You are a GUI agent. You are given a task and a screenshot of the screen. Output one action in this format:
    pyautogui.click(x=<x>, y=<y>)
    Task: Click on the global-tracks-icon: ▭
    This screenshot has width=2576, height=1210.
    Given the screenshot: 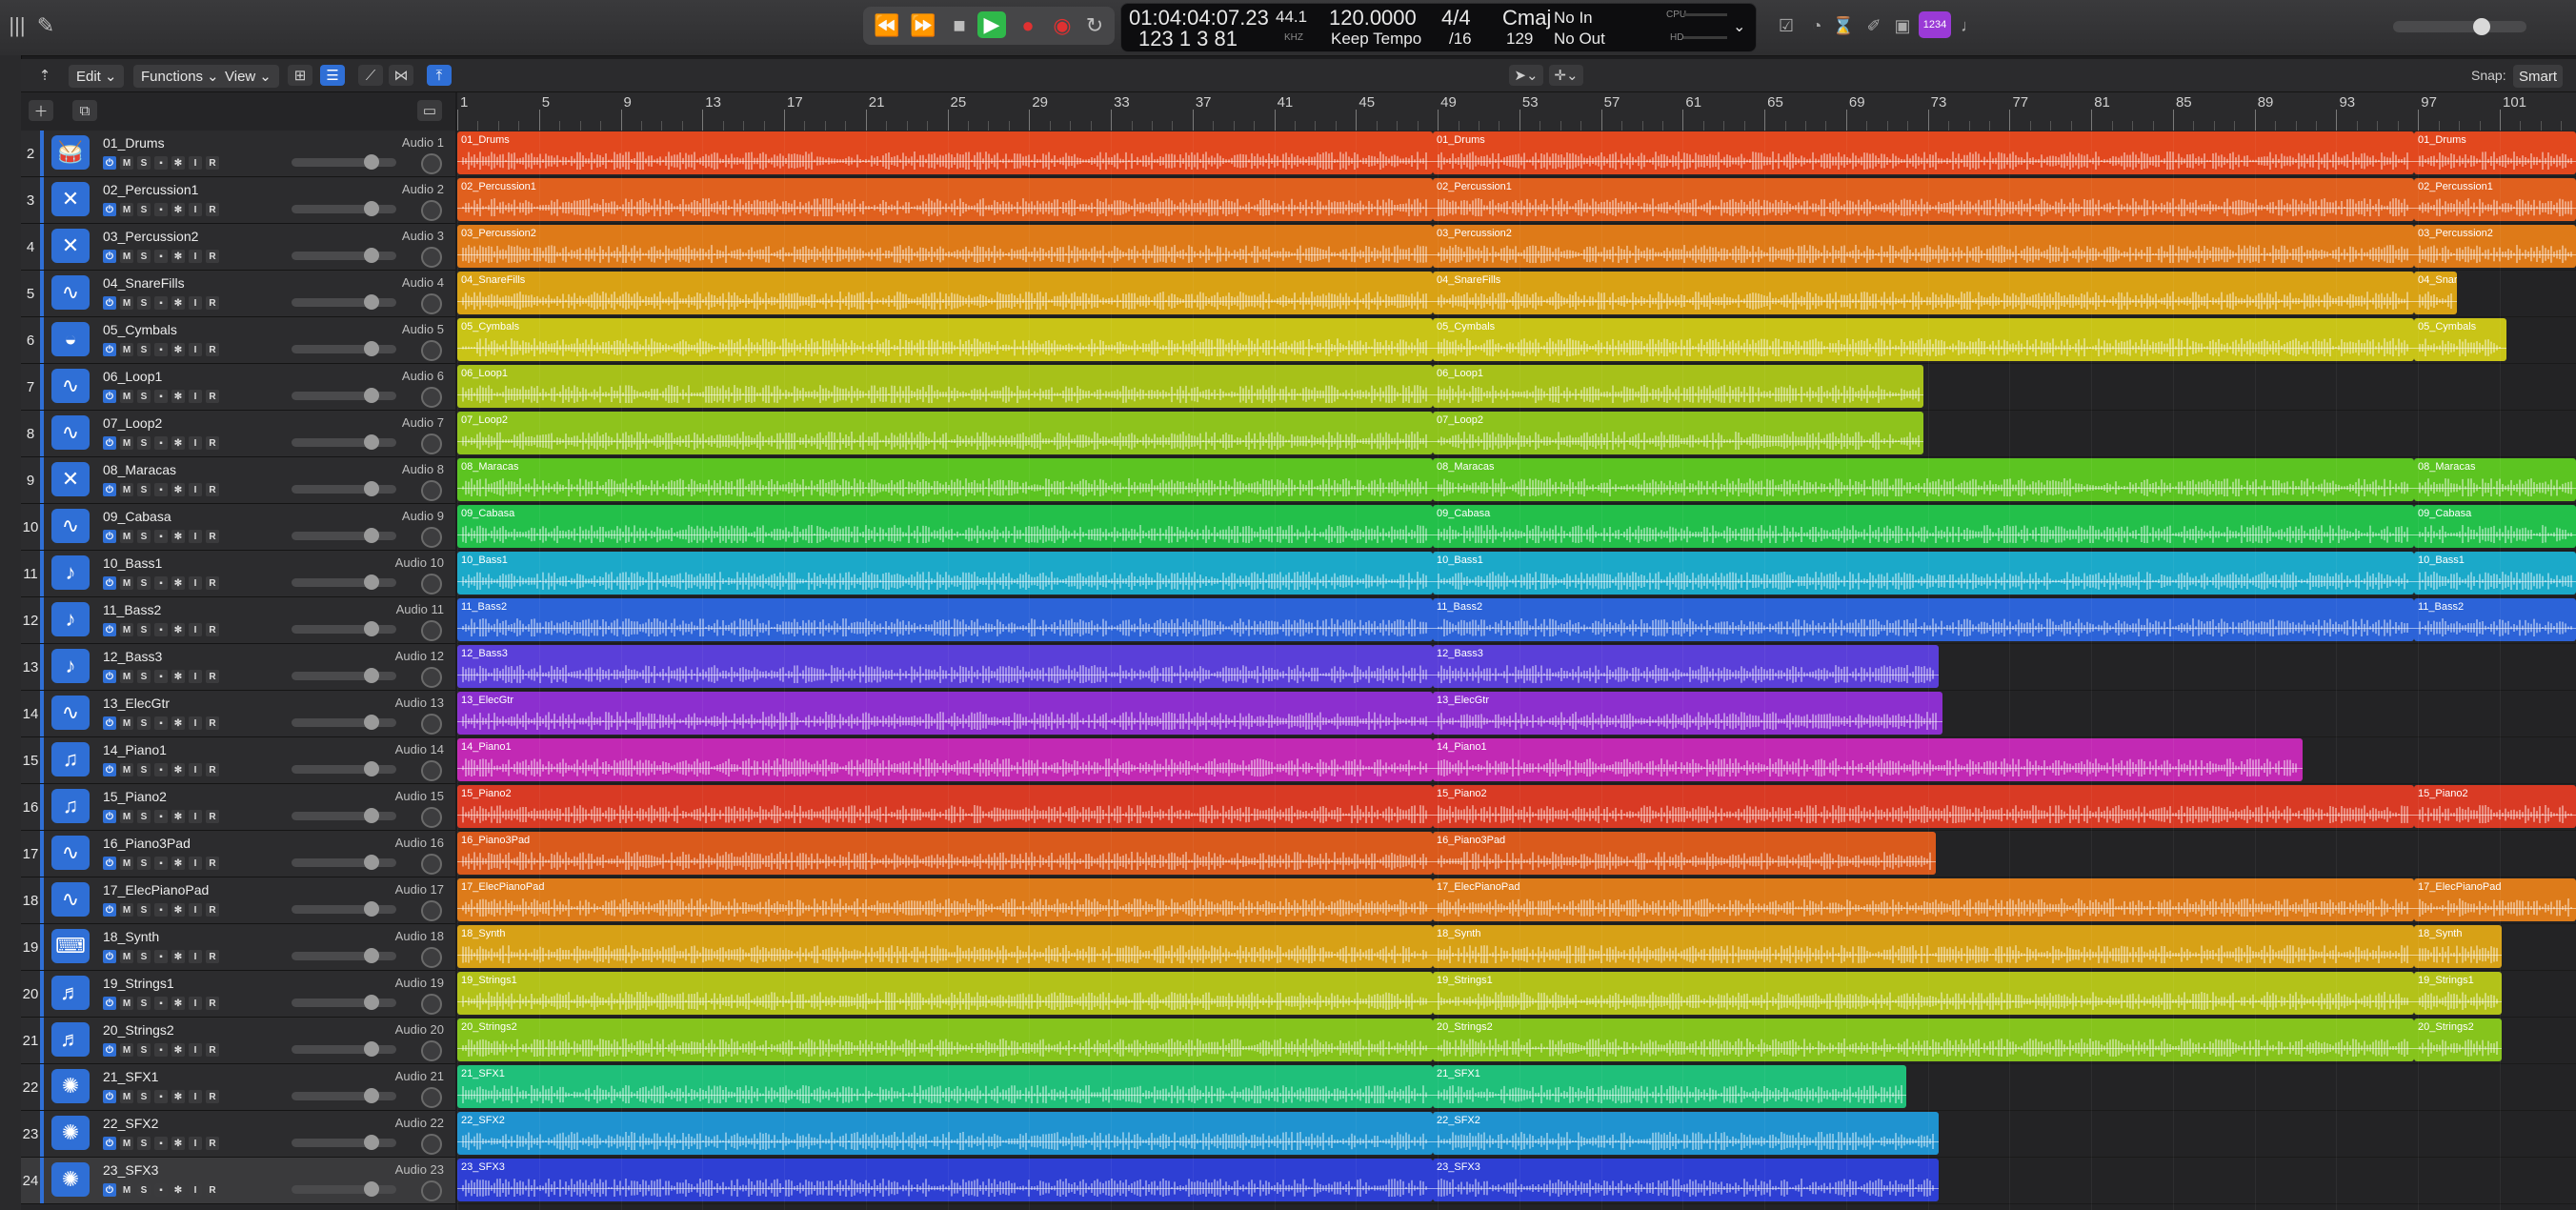 What is the action you would take?
    pyautogui.click(x=429, y=110)
    